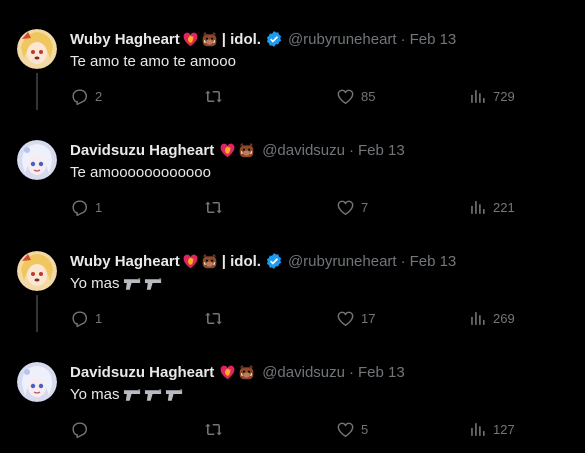 This screenshot has height=453, width=585. What do you see at coordinates (504, 429) in the screenshot?
I see `views-count: 127` at bounding box center [504, 429].